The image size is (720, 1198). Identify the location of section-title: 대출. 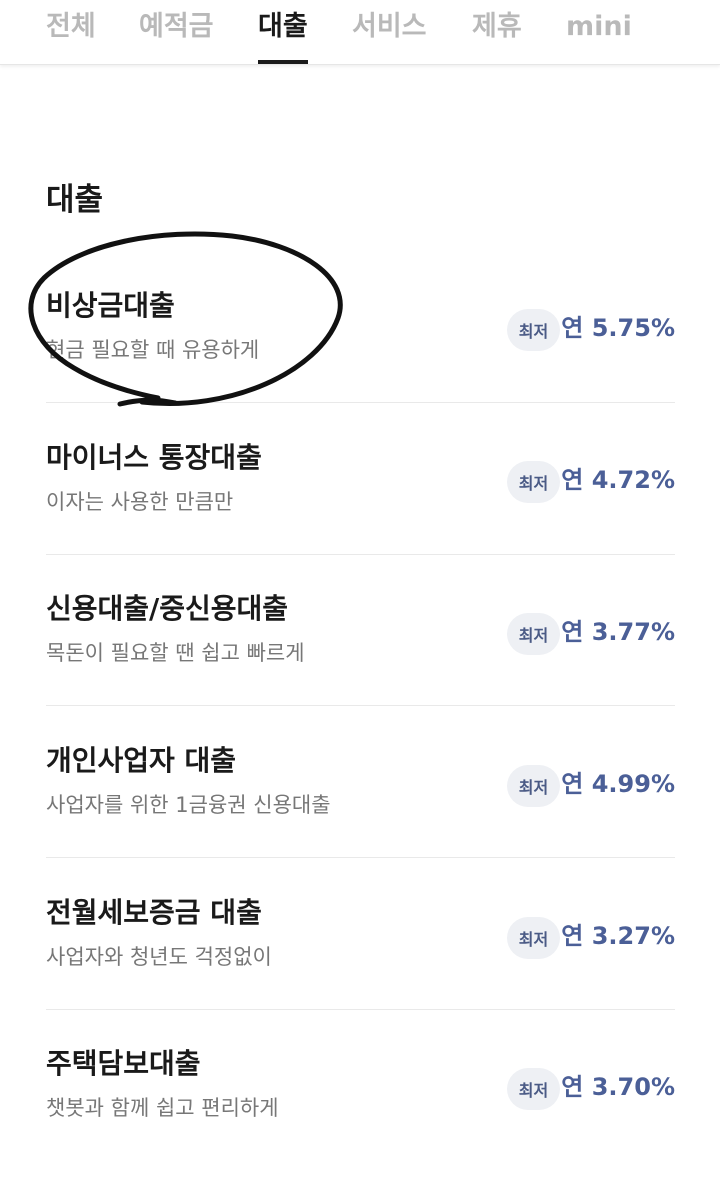
(75, 200).